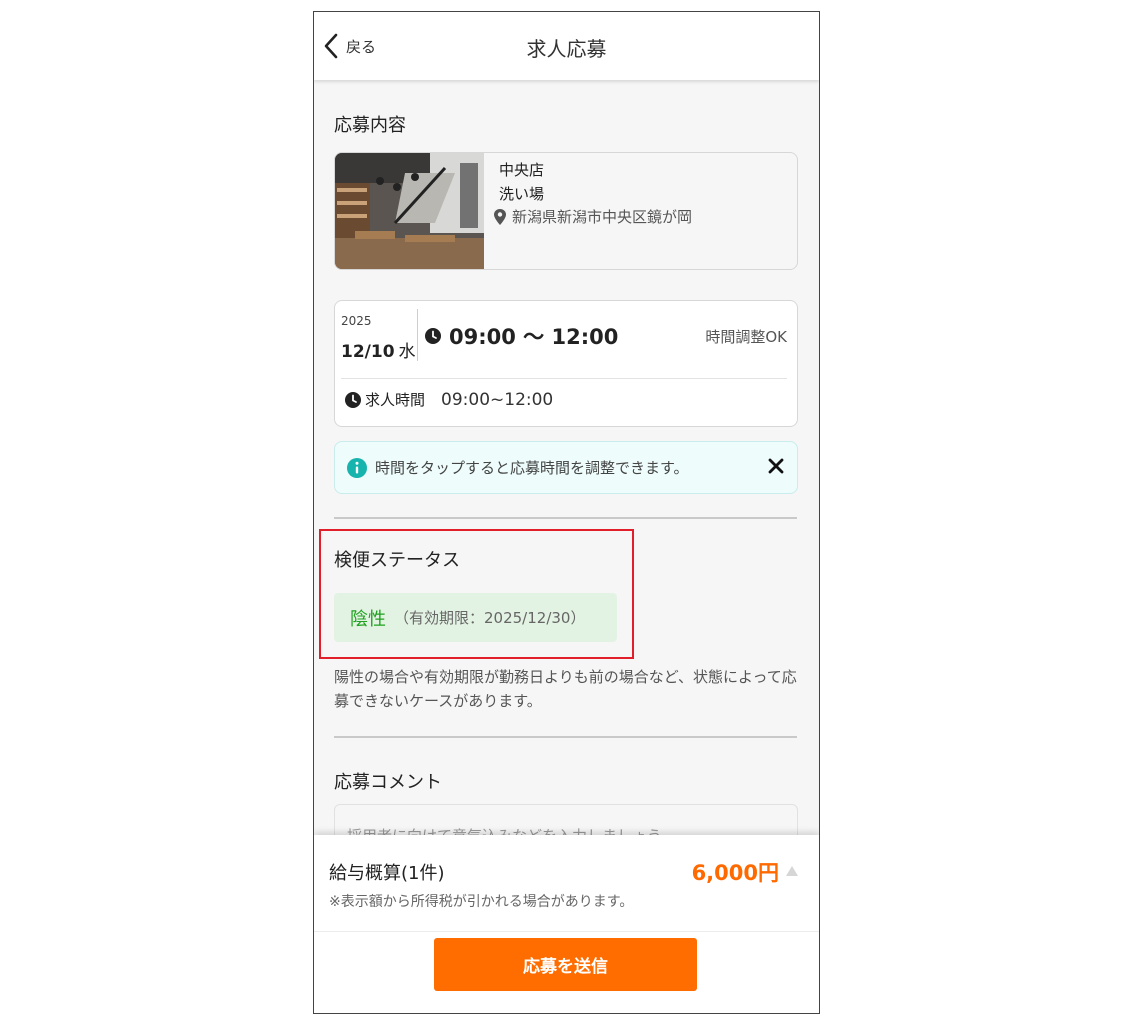 The width and height of the screenshot is (1134, 1021). What do you see at coordinates (407, 352) in the screenshot?
I see `schedule-weekday: 水` at bounding box center [407, 352].